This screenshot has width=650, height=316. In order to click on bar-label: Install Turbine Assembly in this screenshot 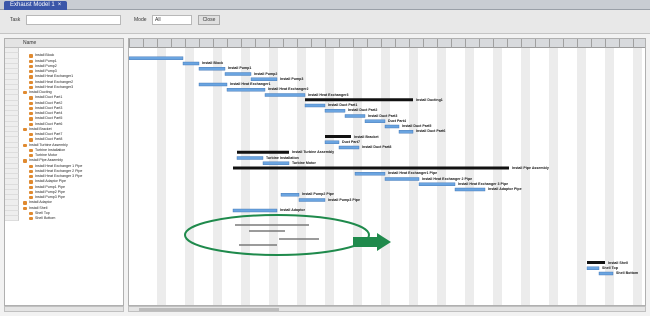, I will do `click(313, 152)`.